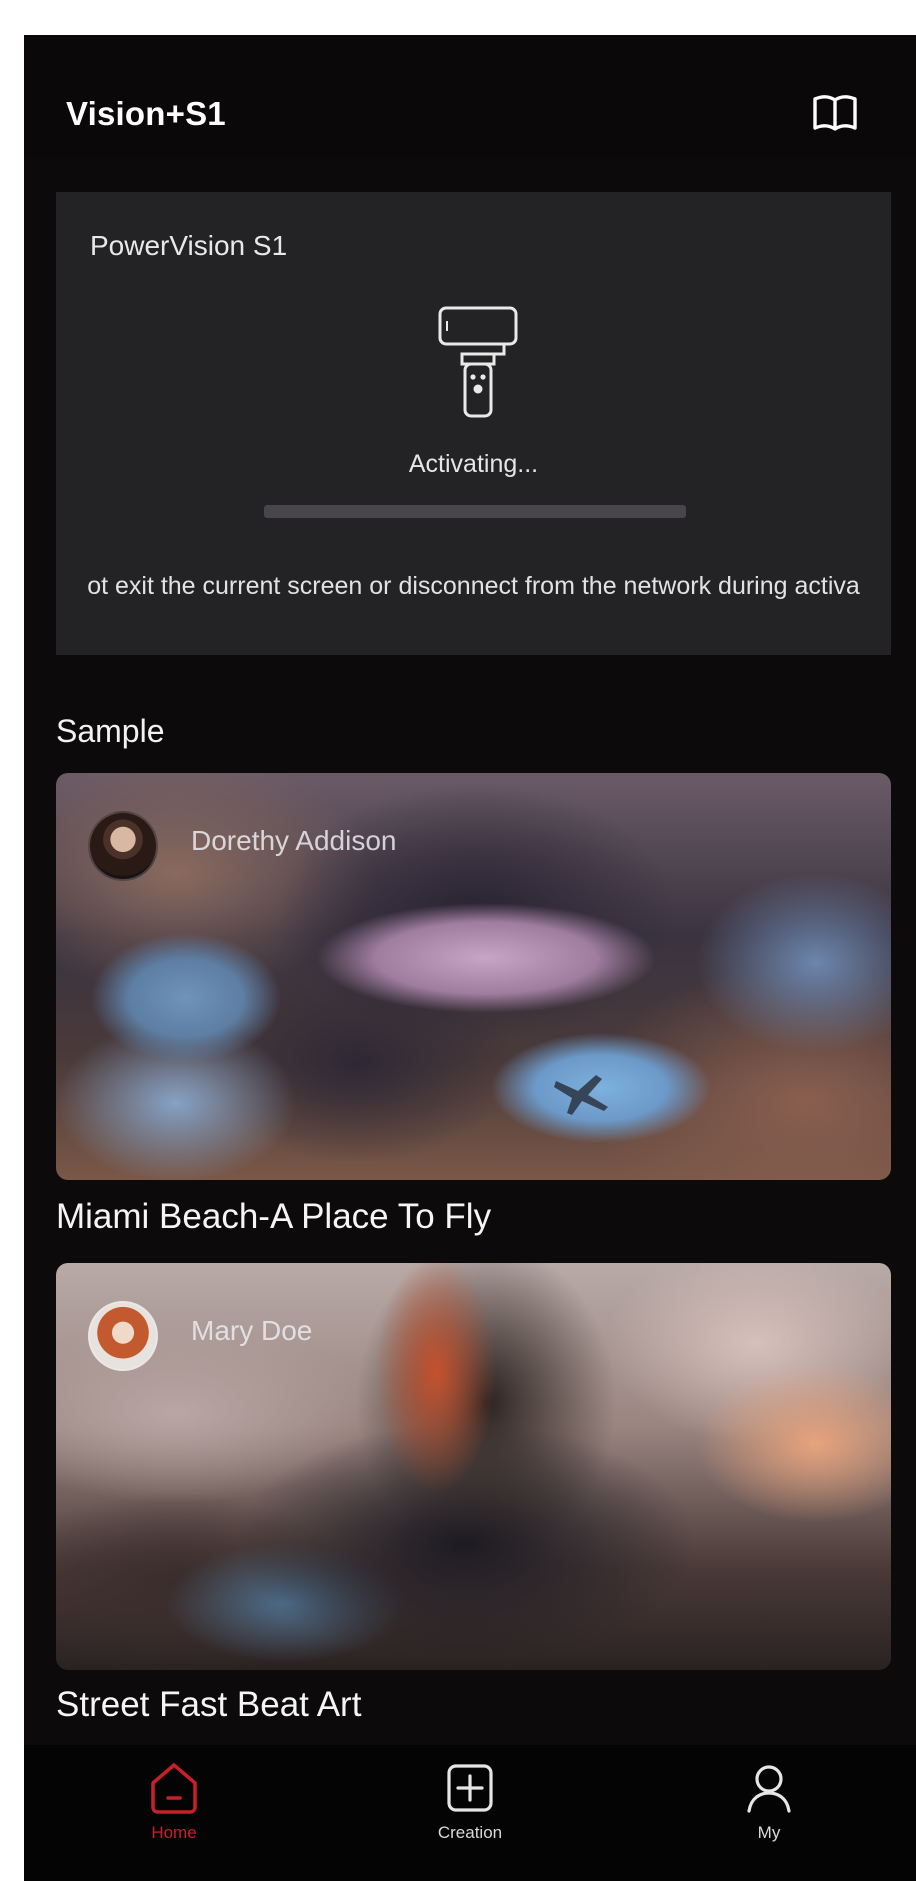 This screenshot has height=1881, width=916. I want to click on plus-square-icon, so click(470, 1788).